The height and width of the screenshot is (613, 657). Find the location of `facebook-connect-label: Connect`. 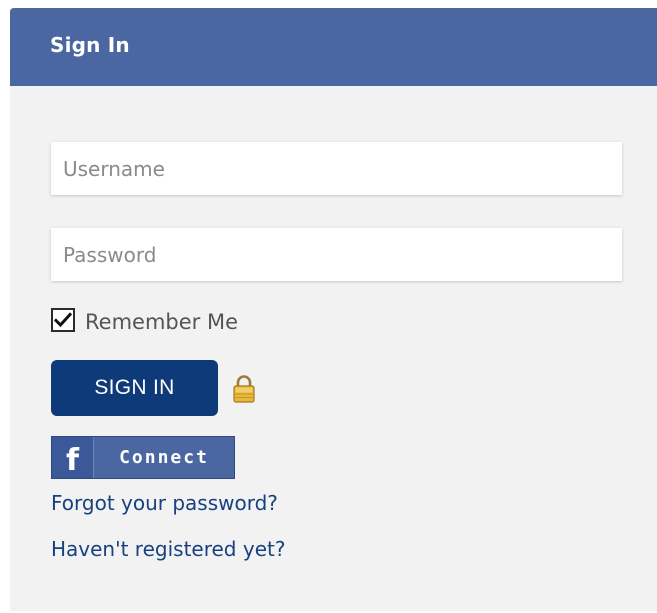

facebook-connect-label: Connect is located at coordinates (164, 457).